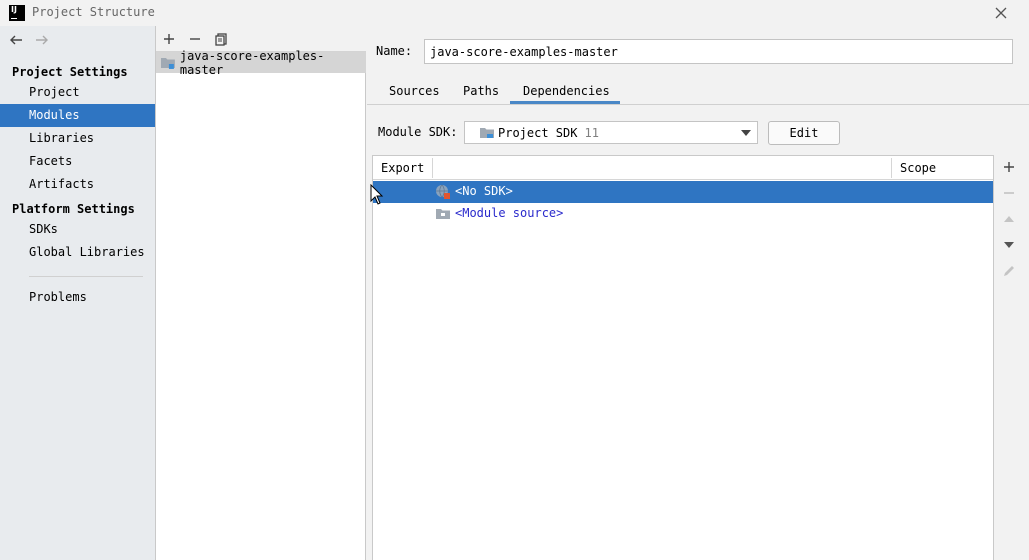 Image resolution: width=1029 pixels, height=560 pixels. I want to click on module-sdk-dropdown: Project SDK 11, so click(611, 132).